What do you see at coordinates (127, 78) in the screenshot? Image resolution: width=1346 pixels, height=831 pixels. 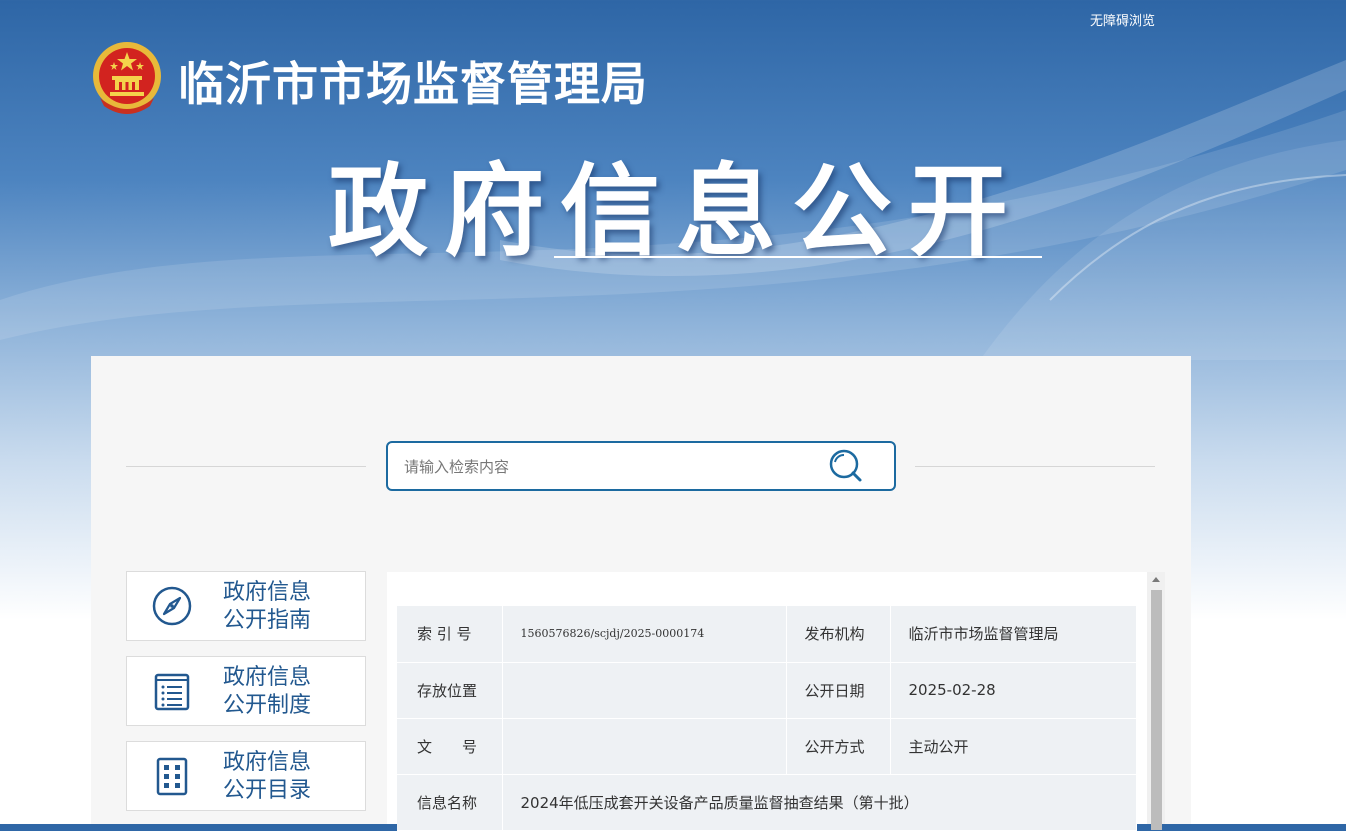 I see `national-emblem` at bounding box center [127, 78].